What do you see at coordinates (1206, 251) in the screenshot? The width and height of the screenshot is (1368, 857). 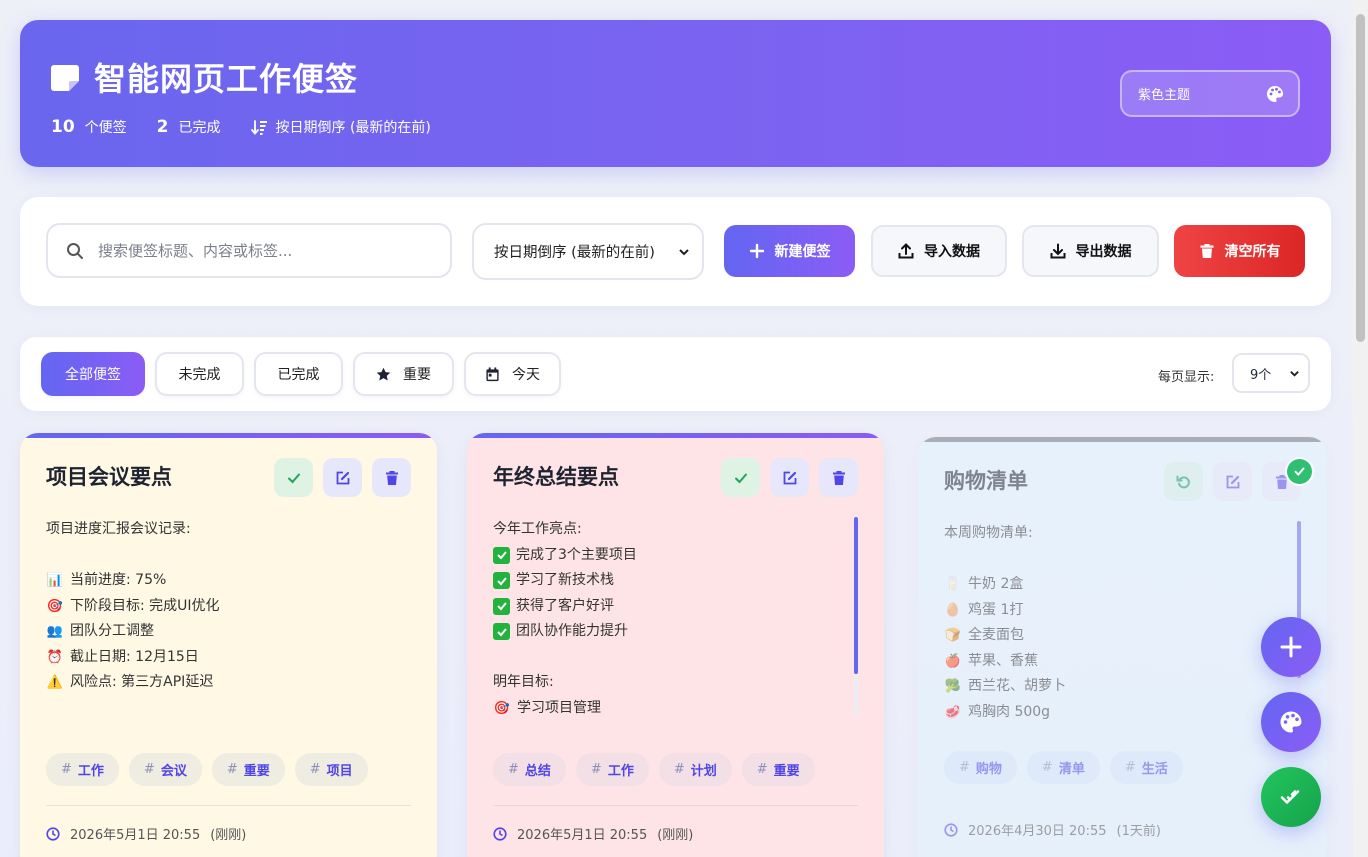 I see `trash-icon` at bounding box center [1206, 251].